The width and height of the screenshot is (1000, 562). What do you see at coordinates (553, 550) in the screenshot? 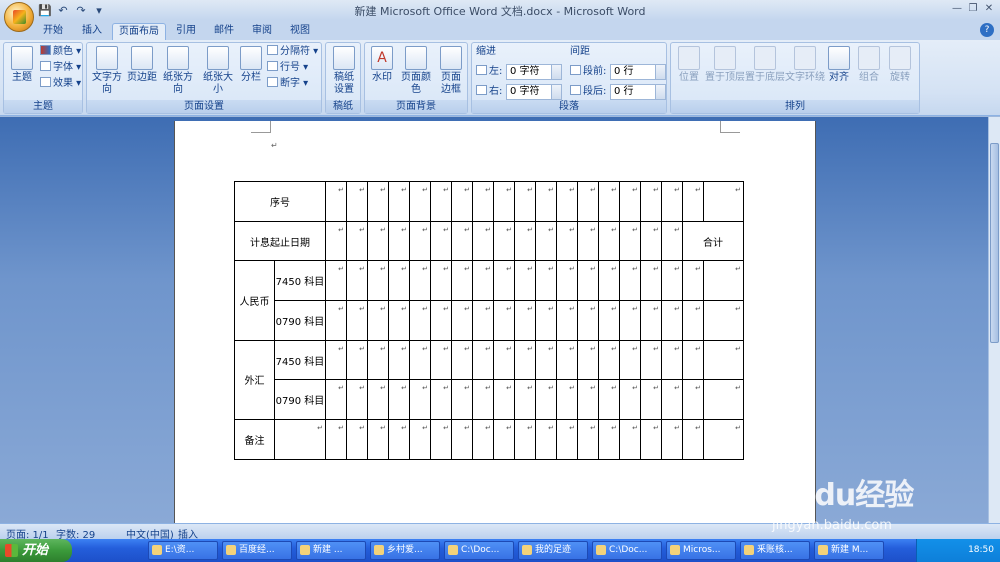
I see `taskbar-item: 我的足迹` at bounding box center [553, 550].